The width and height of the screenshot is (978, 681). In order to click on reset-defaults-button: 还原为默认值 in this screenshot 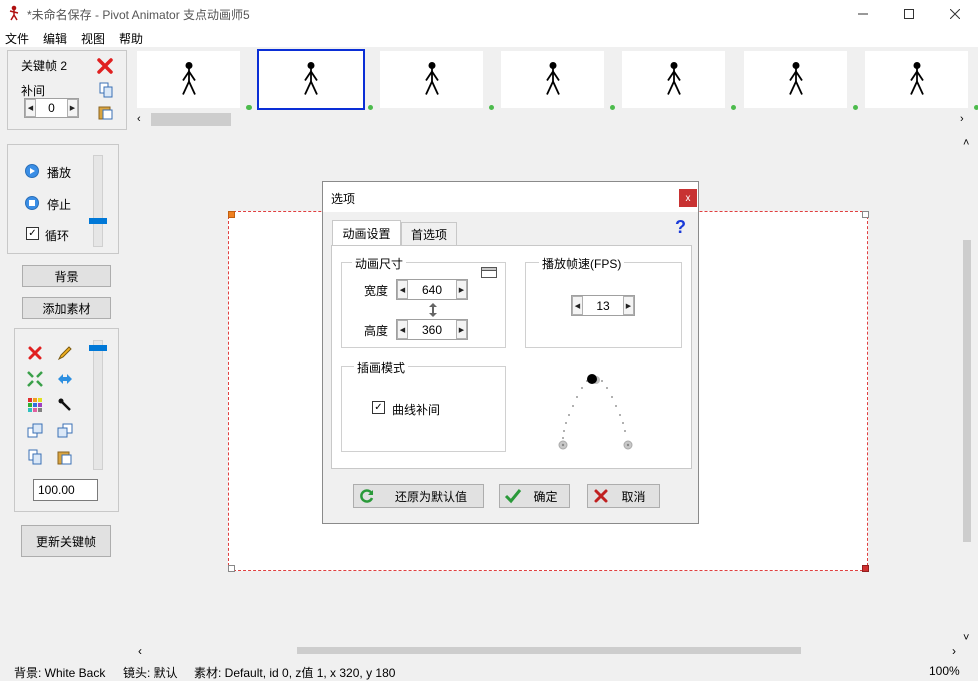, I will do `click(418, 496)`.